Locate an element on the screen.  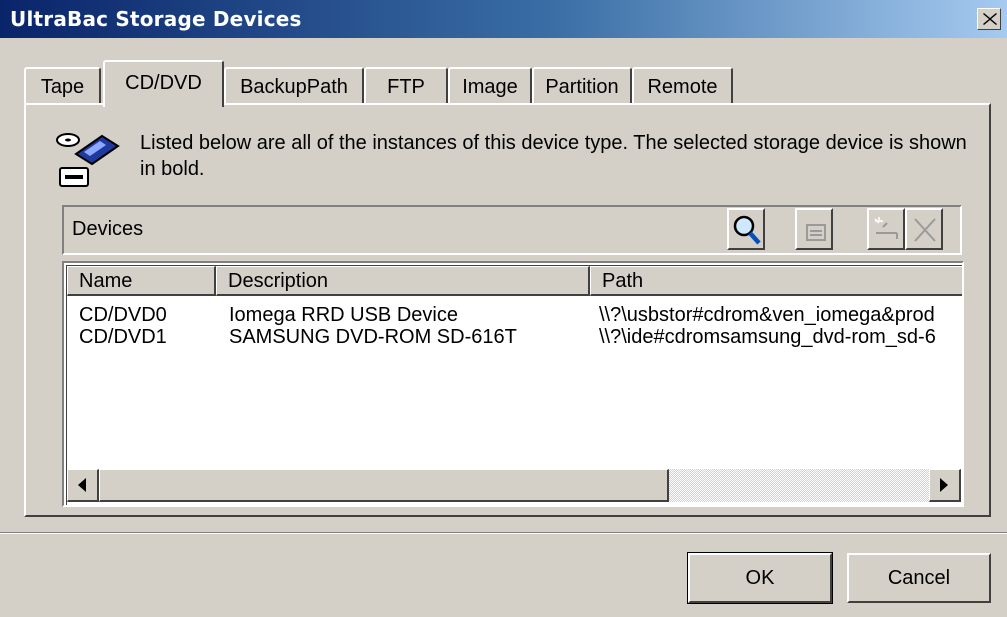
tab-label: Remote is located at coordinates (682, 87).